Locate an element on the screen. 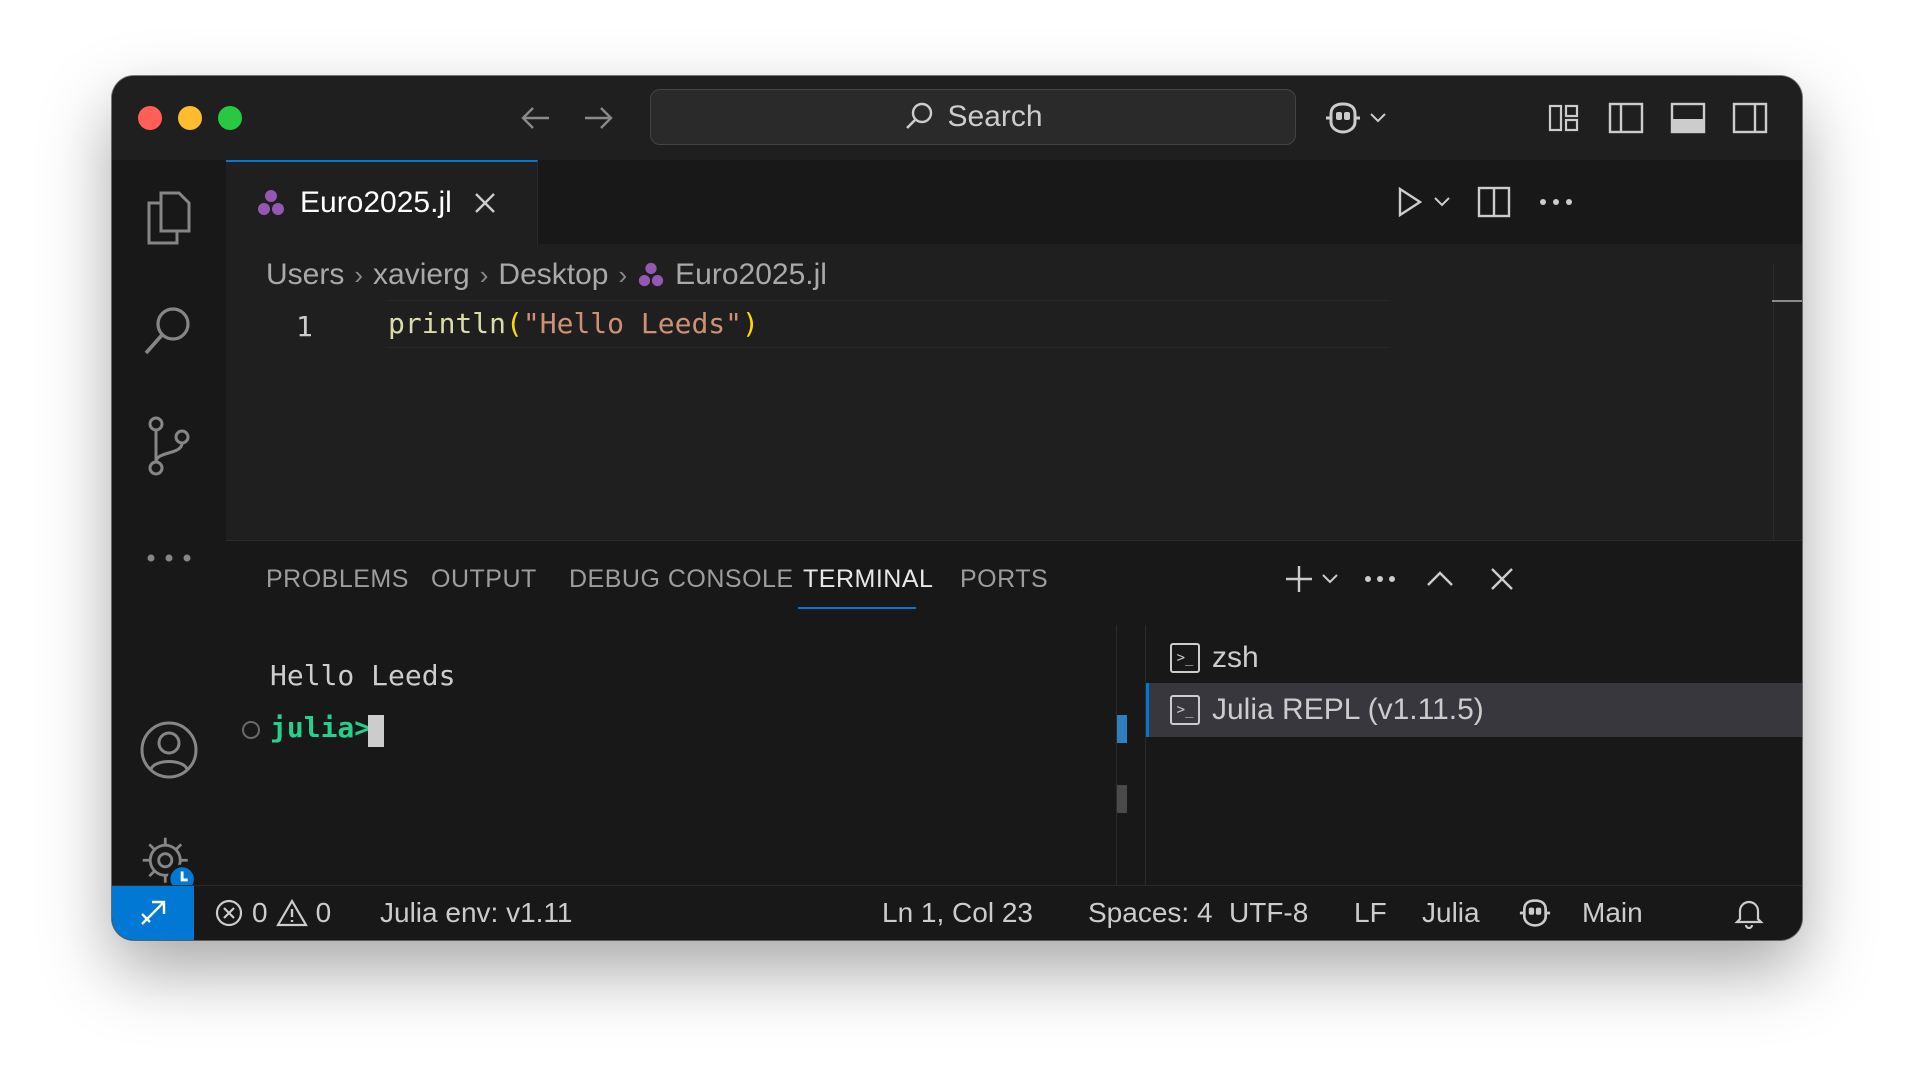  explorer-files-icon is located at coordinates (169, 218).